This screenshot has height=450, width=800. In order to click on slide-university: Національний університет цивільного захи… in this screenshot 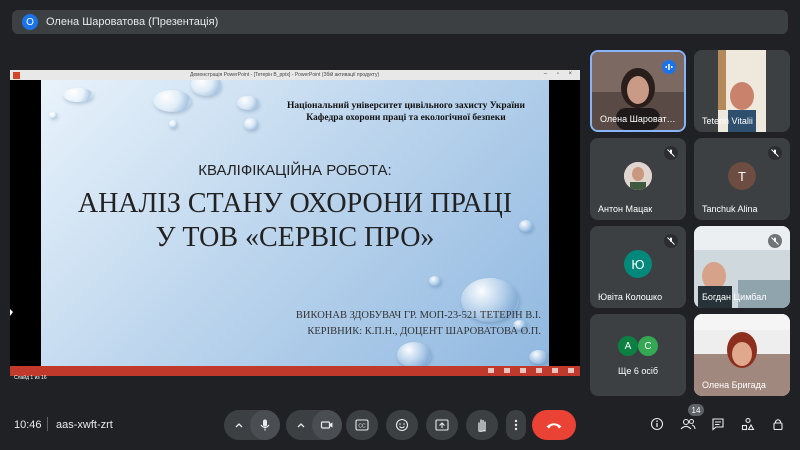, I will do `click(406, 106)`.